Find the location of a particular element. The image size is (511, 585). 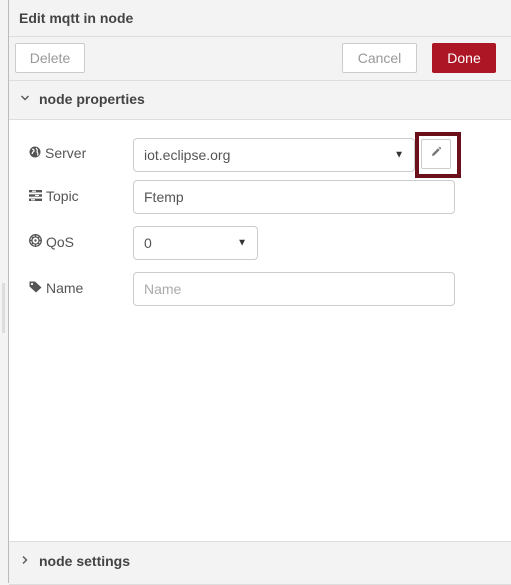

pencil-icon is located at coordinates (436, 154).